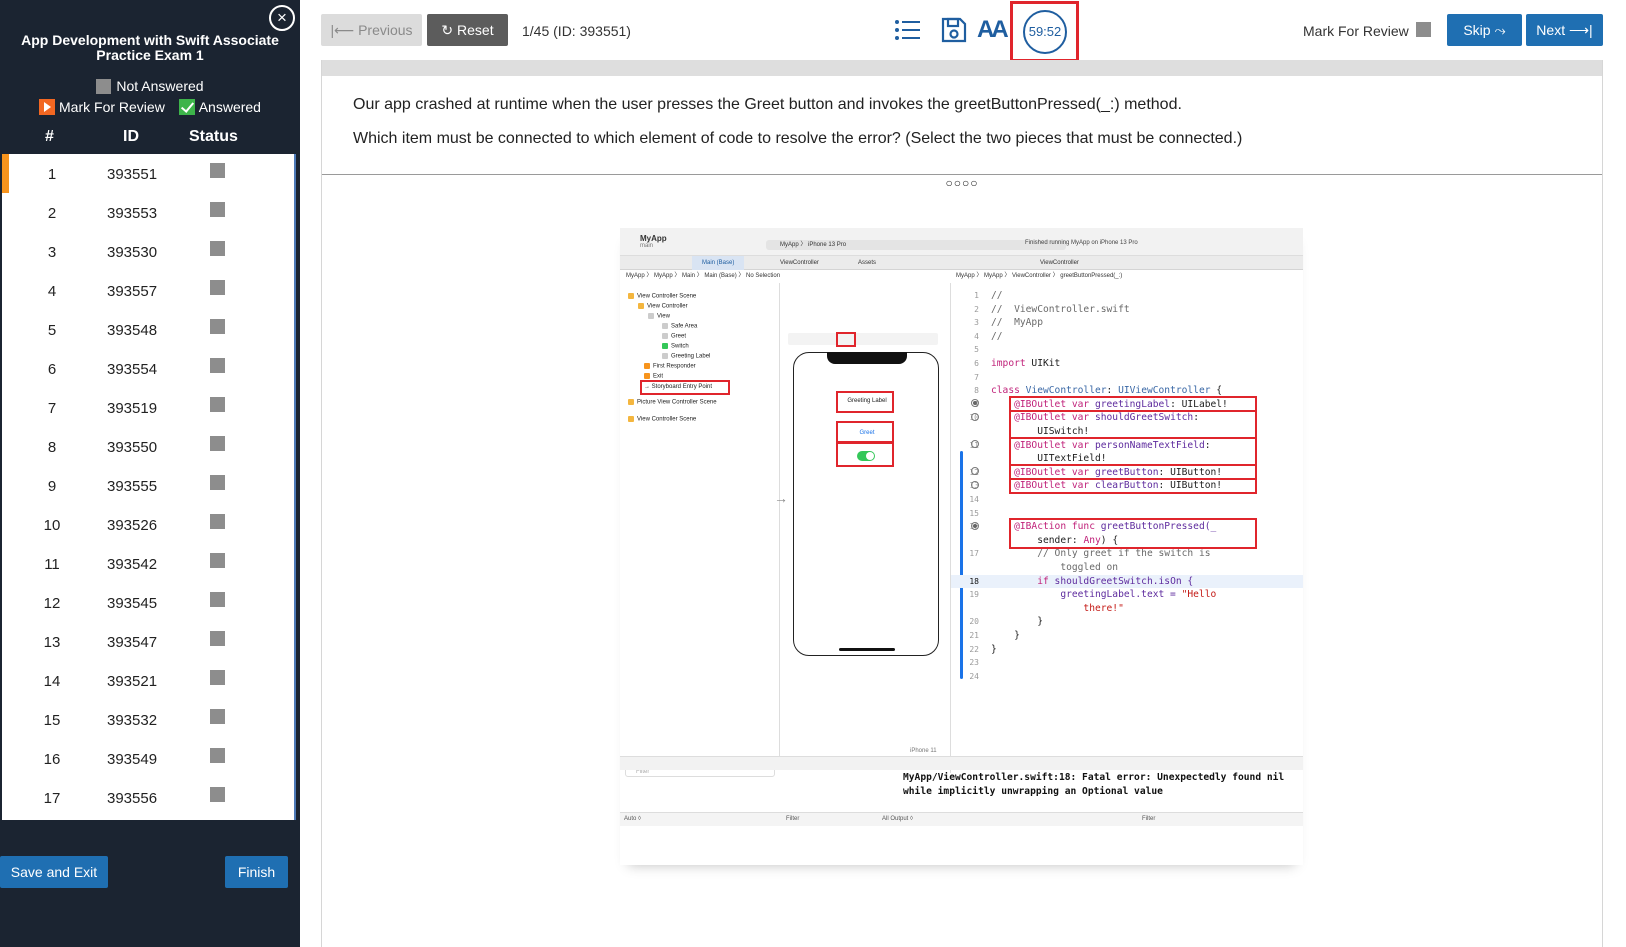 Image resolution: width=1626 pixels, height=947 pixels. I want to click on previous-button: |⟵ Previous, so click(371, 30).